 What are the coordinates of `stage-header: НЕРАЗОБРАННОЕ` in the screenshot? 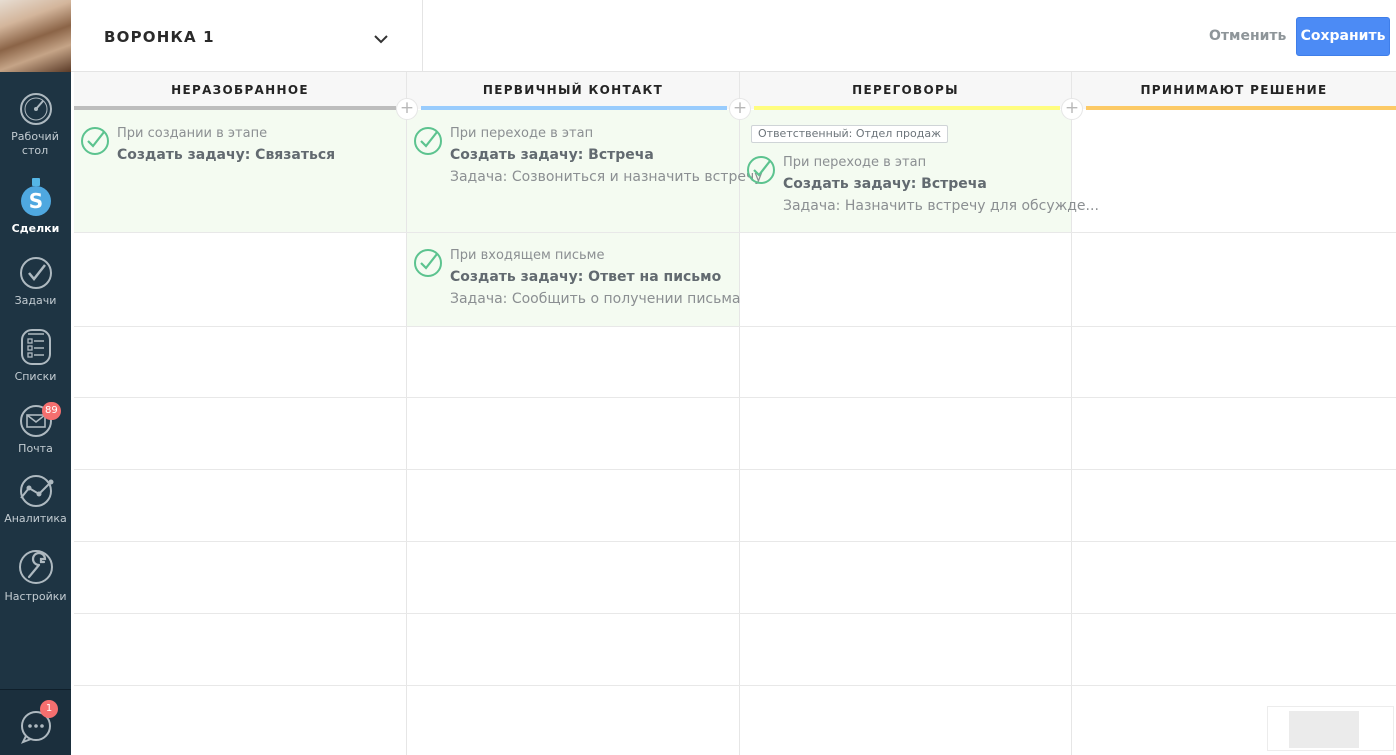 It's located at (240, 90).